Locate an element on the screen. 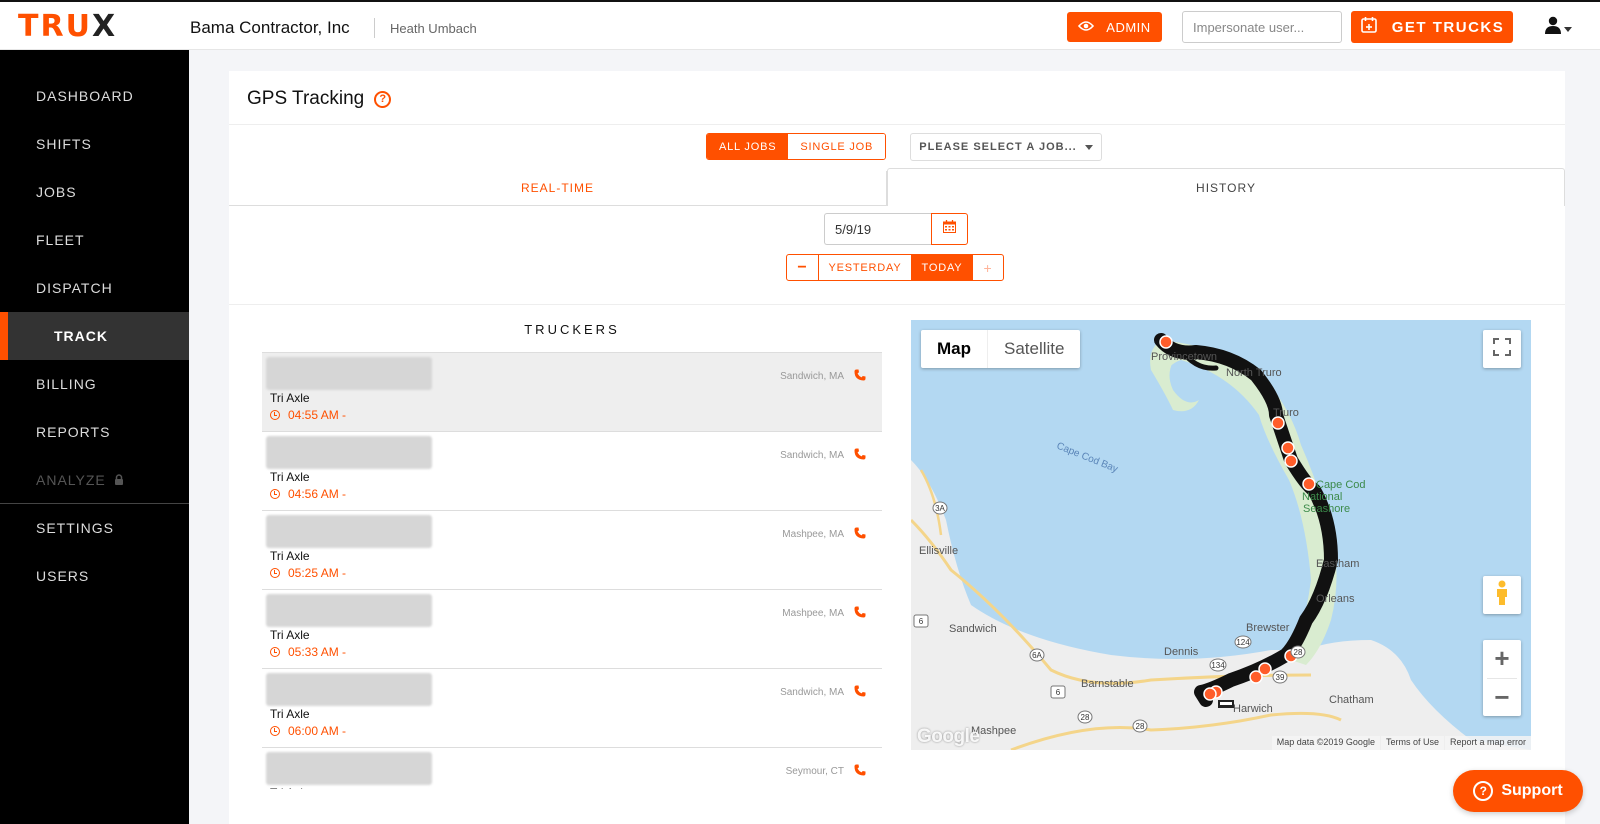 The width and height of the screenshot is (1600, 824). route-shield: 39 is located at coordinates (1280, 677).